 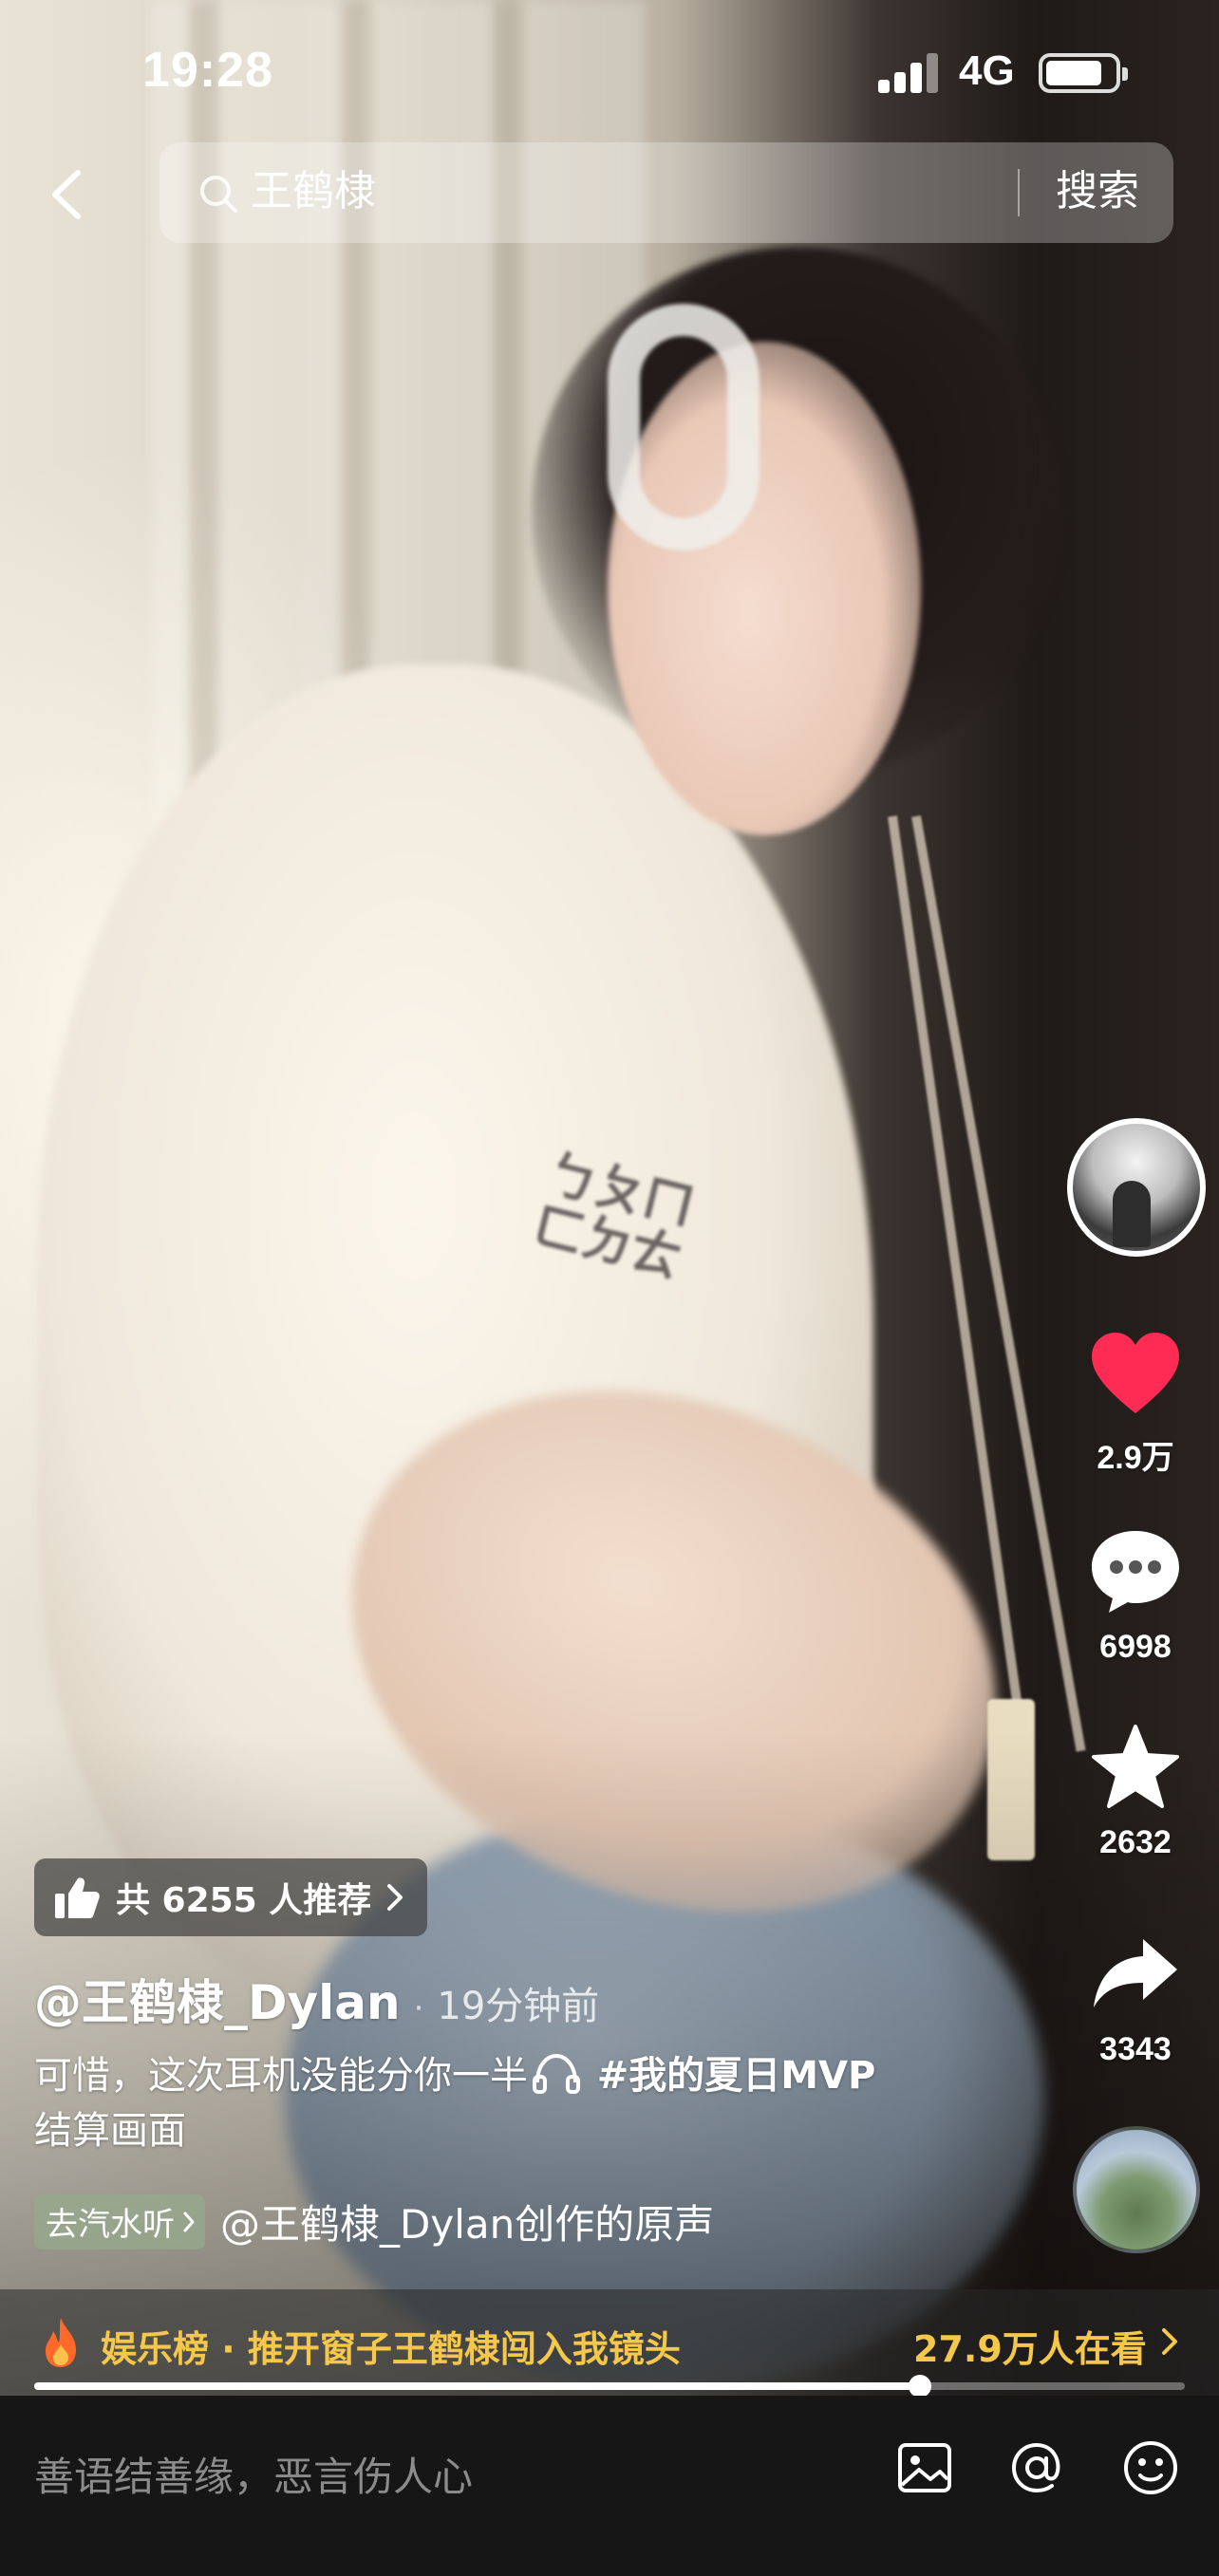 I want to click on headphones-icon, so click(x=557, y=2074).